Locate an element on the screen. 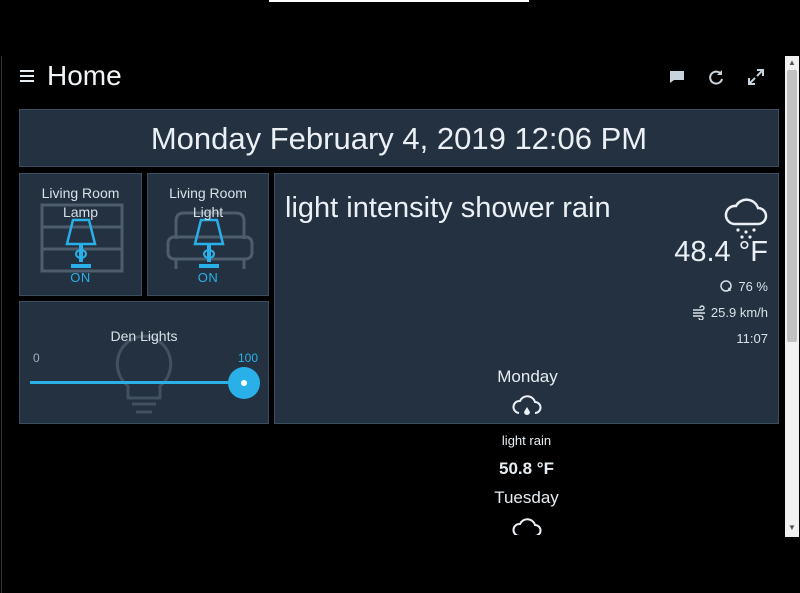  humidity-row: 76 % is located at coordinates (743, 286).